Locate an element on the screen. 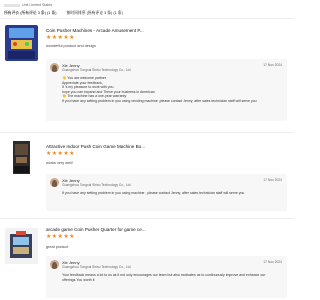  breadcrumb: Unit Limited States is located at coordinates (28, 5).